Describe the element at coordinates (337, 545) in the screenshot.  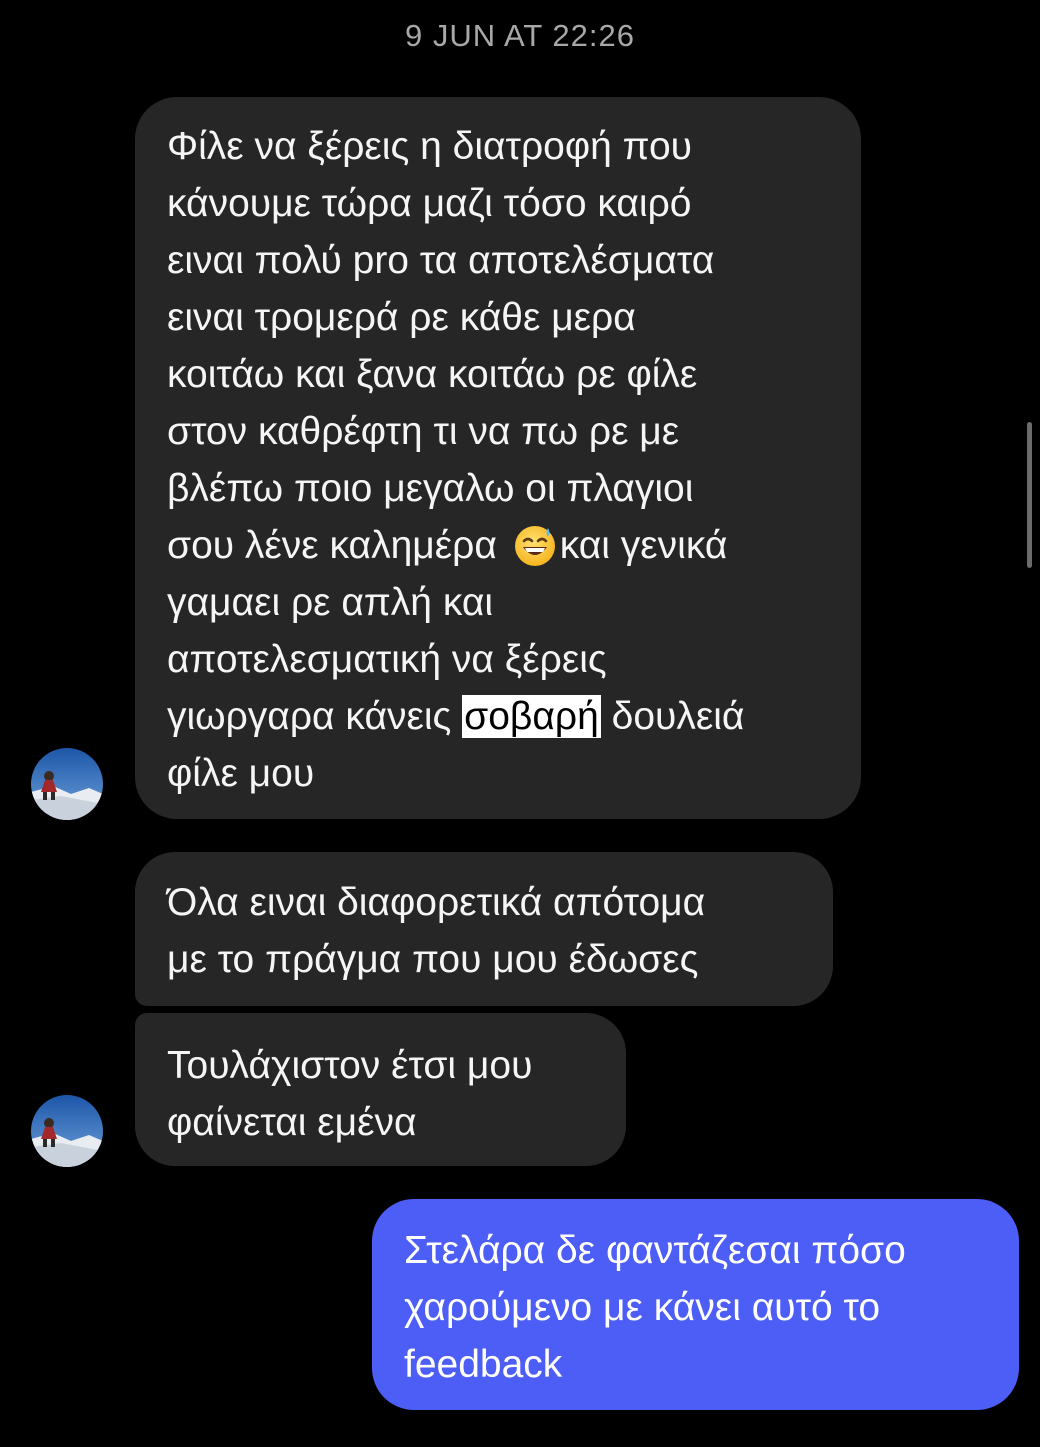
I see `message-text-segment: σου λένε καλημέρα` at that location.